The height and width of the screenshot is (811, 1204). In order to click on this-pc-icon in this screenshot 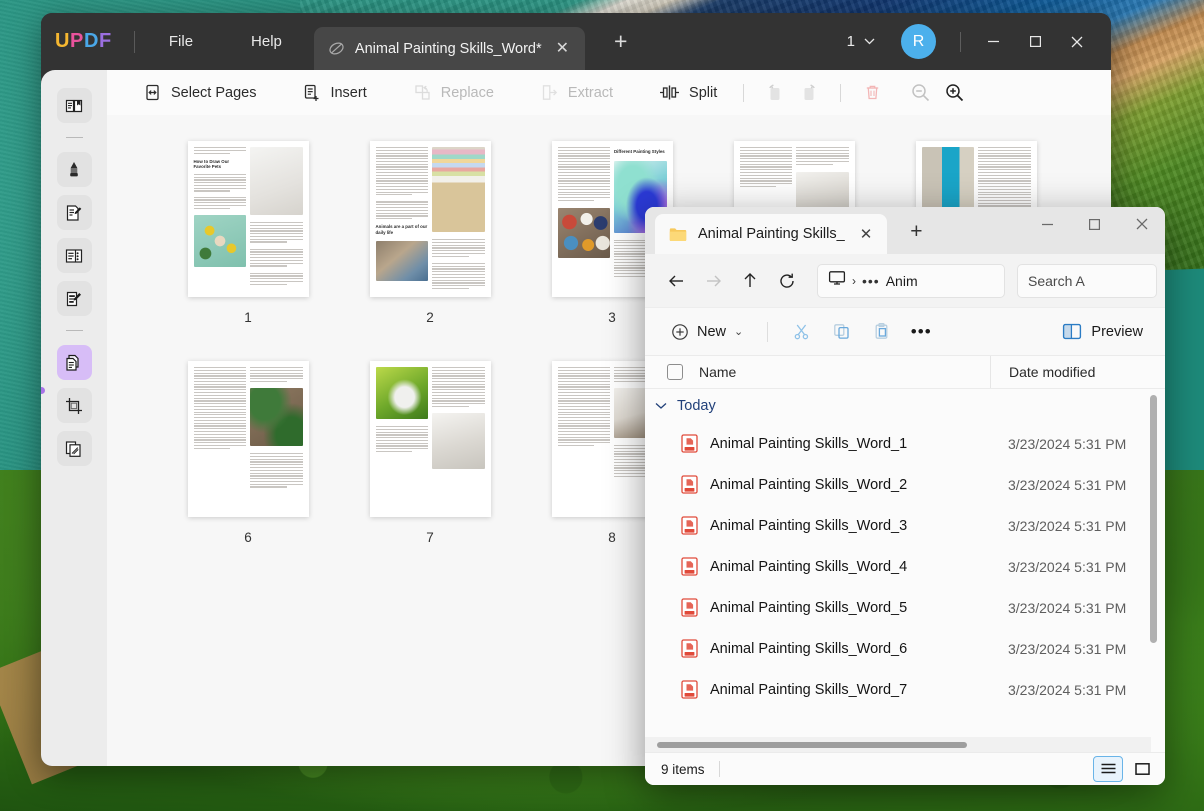, I will do `click(837, 280)`.